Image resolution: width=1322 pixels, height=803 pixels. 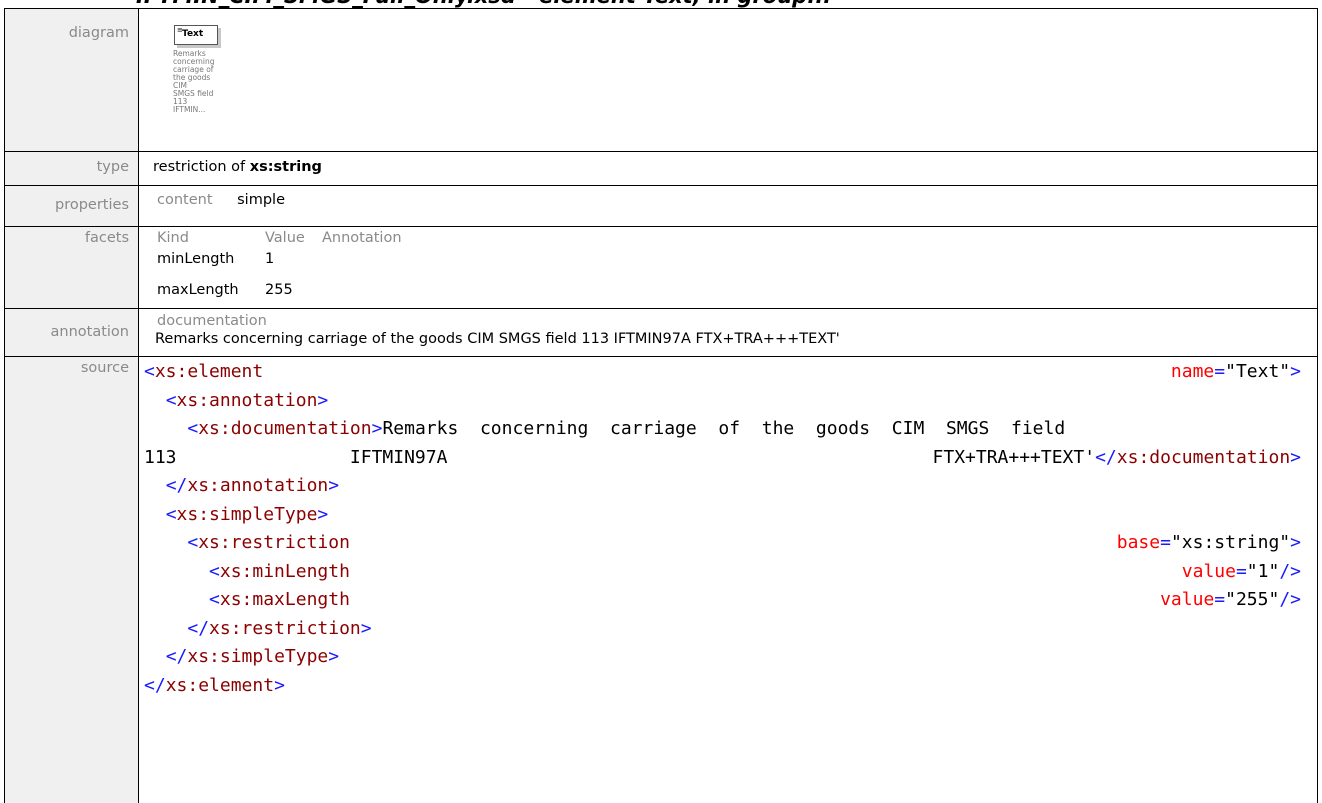 What do you see at coordinates (185, 200) in the screenshot?
I see `property-key: content` at bounding box center [185, 200].